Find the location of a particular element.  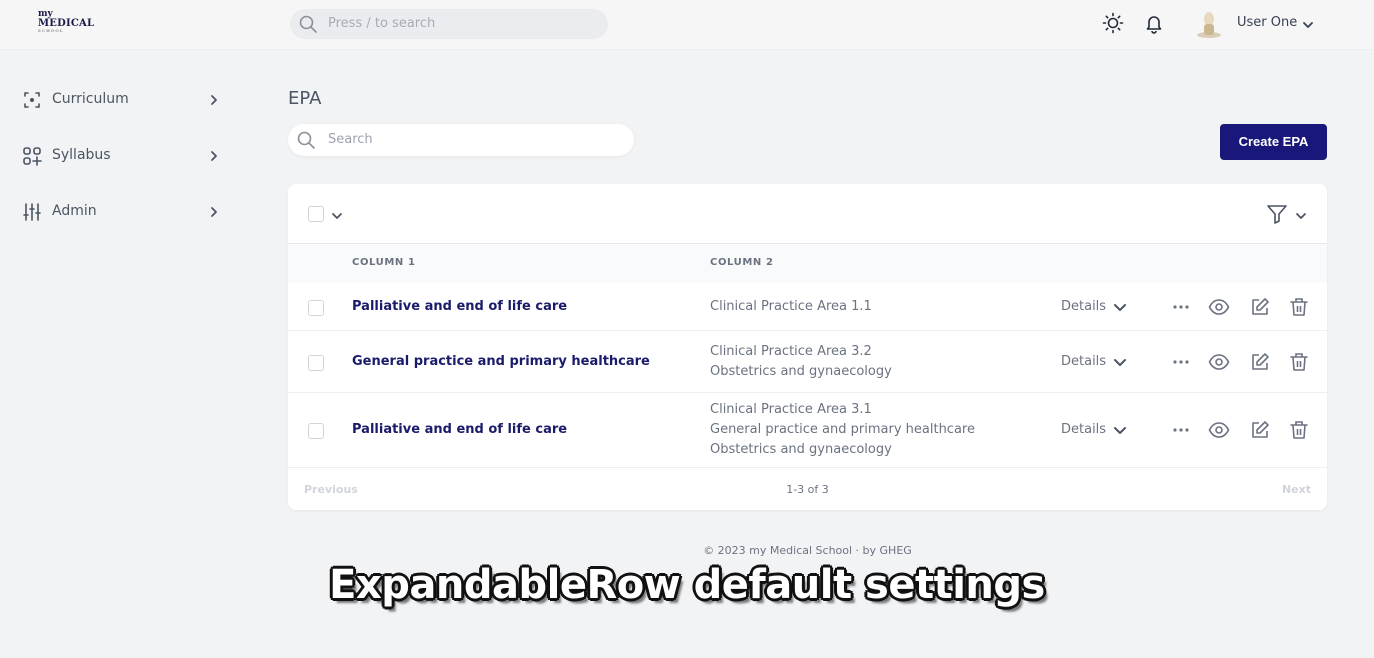

sliders-icon is located at coordinates (32, 214).